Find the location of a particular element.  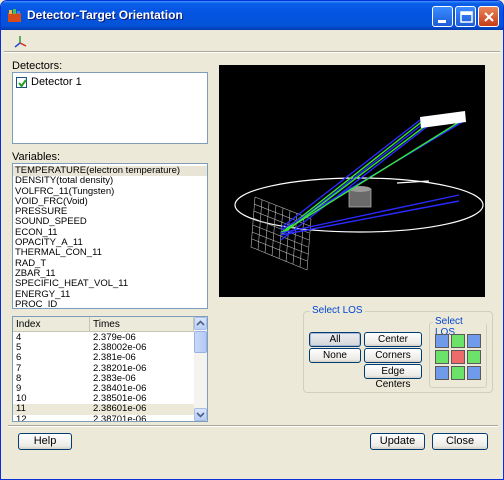

help-button: Help is located at coordinates (45, 441).